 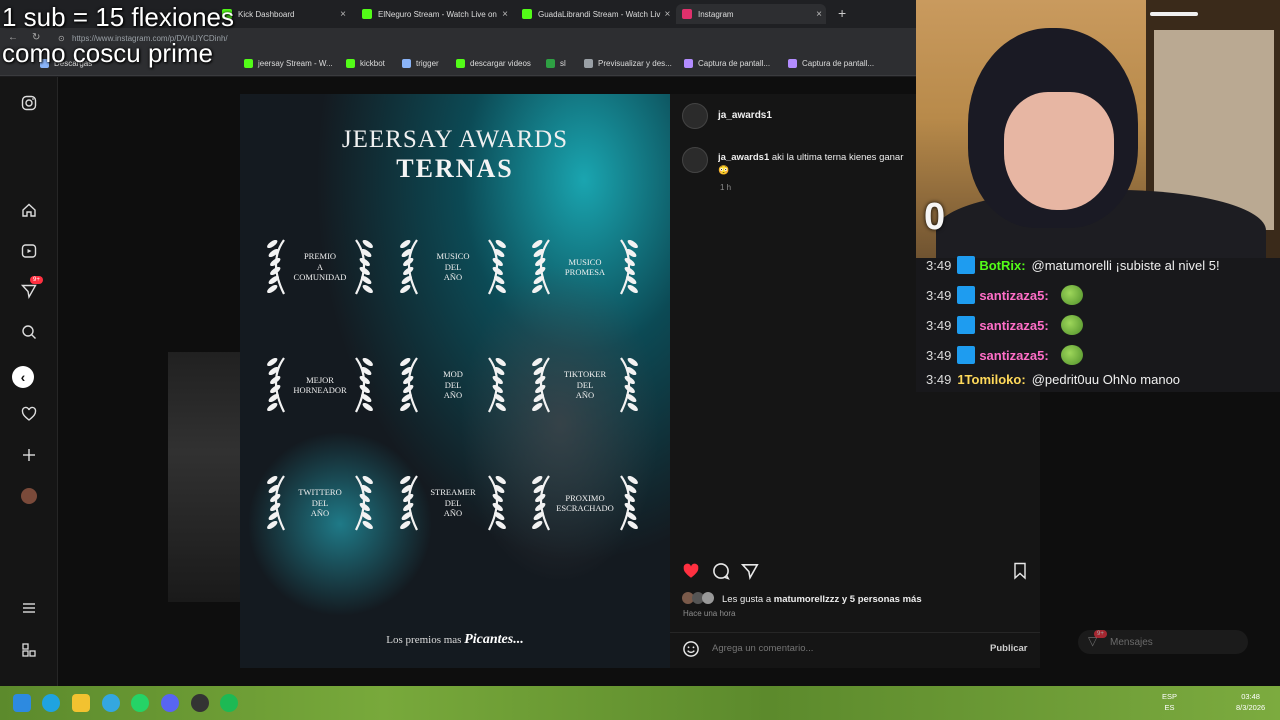 I want to click on messages-button: ▽ 9+ Mensajes, so click(x=1163, y=642).